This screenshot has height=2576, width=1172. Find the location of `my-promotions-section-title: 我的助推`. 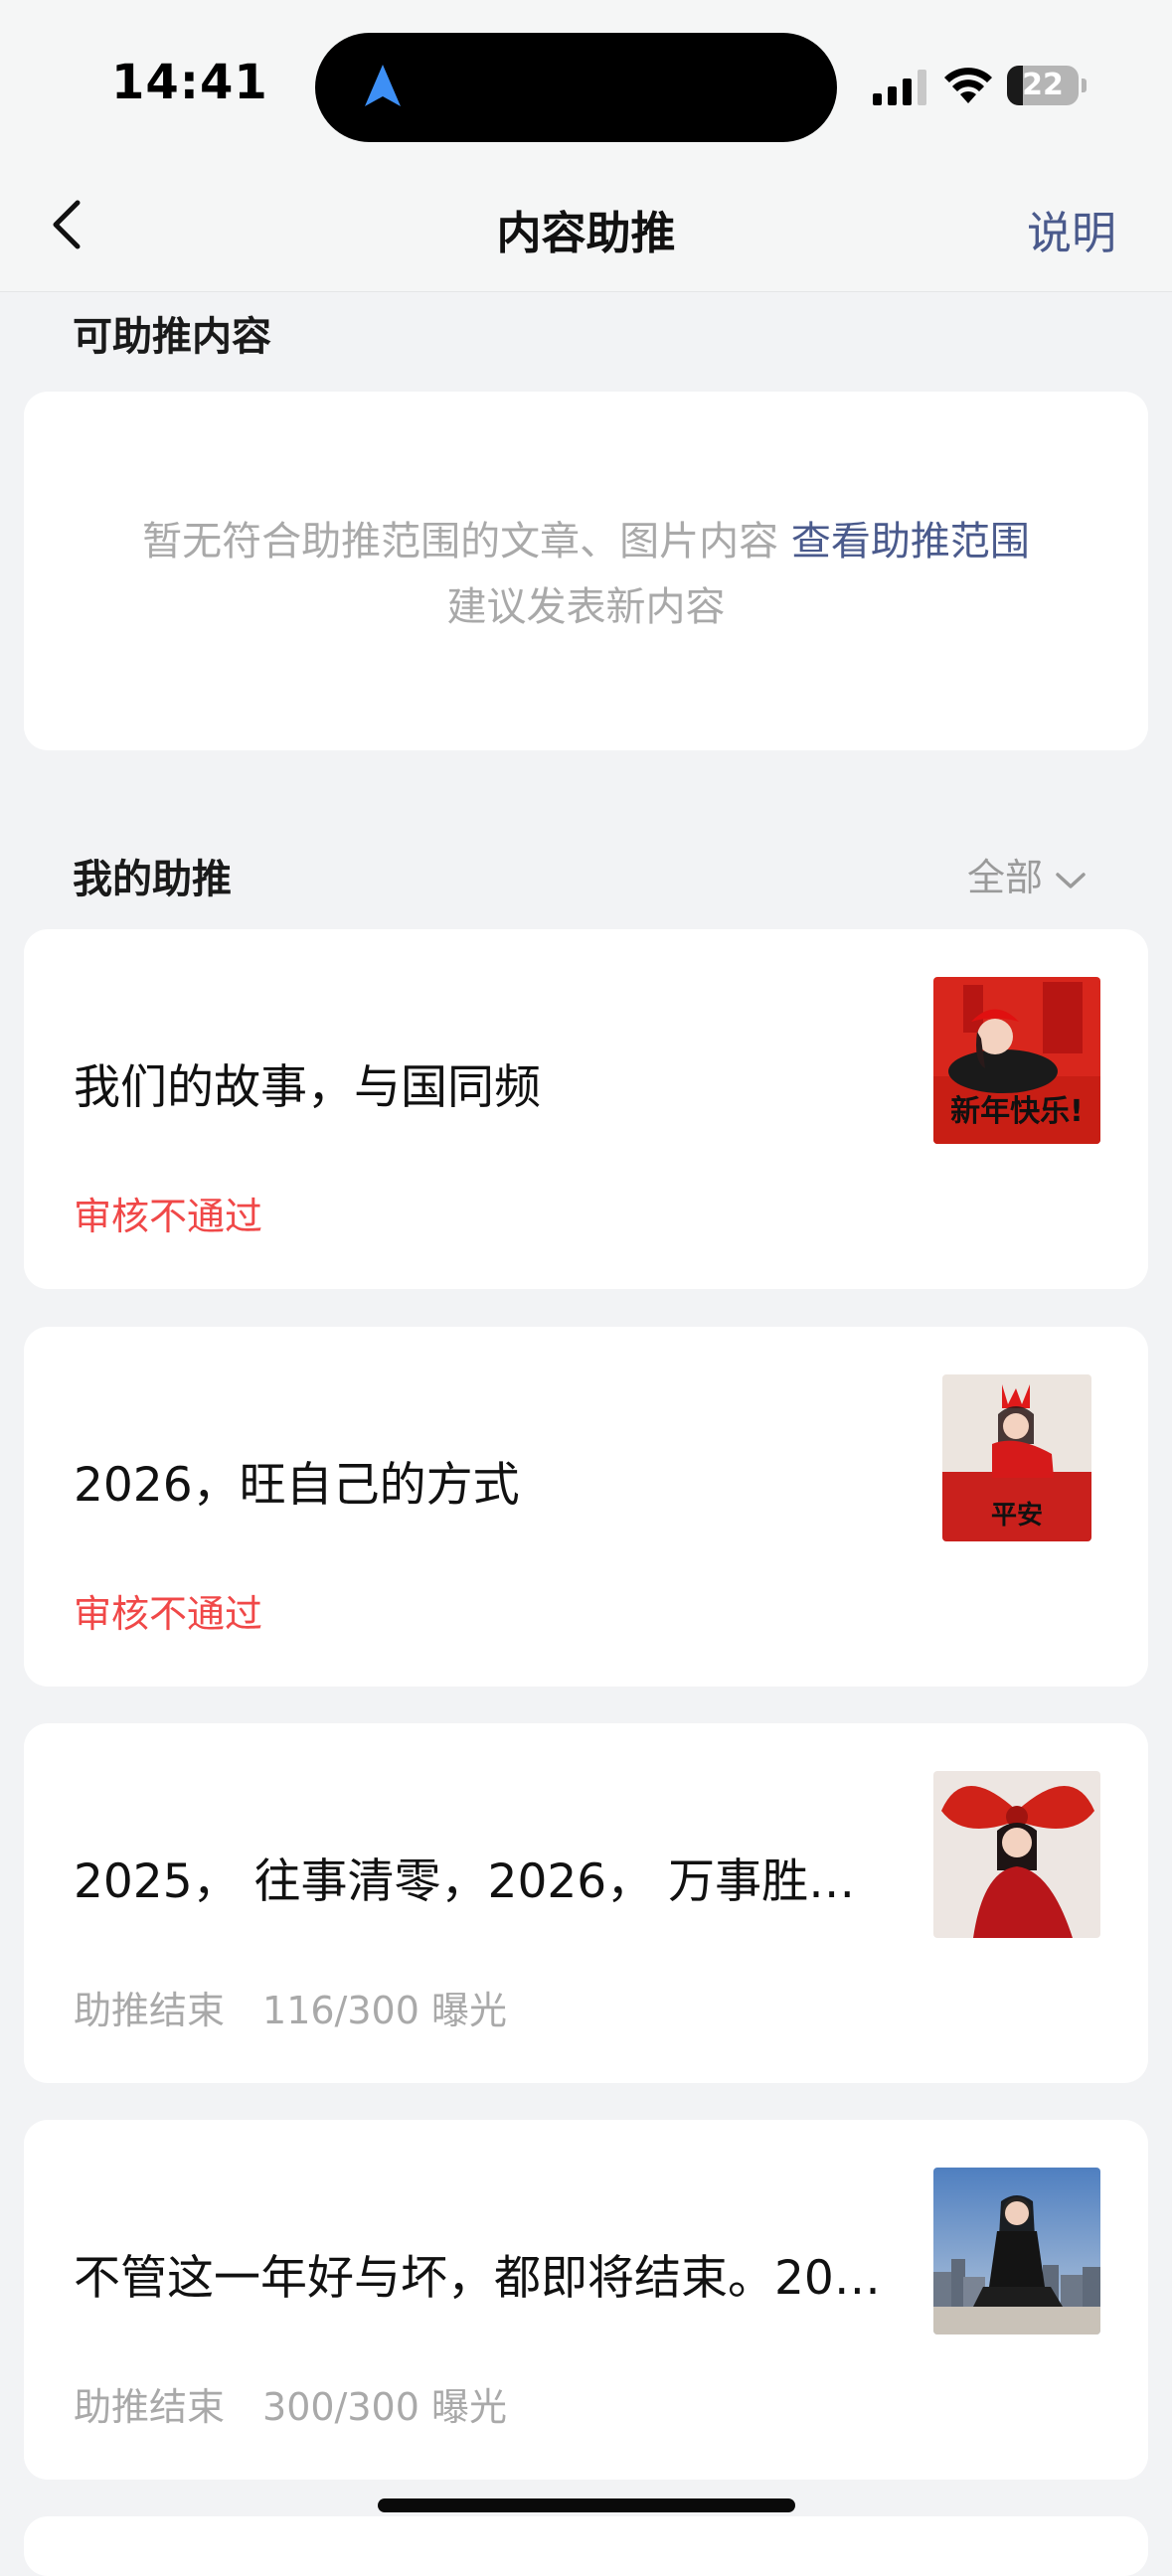

my-promotions-section-title: 我的助推 is located at coordinates (152, 879).